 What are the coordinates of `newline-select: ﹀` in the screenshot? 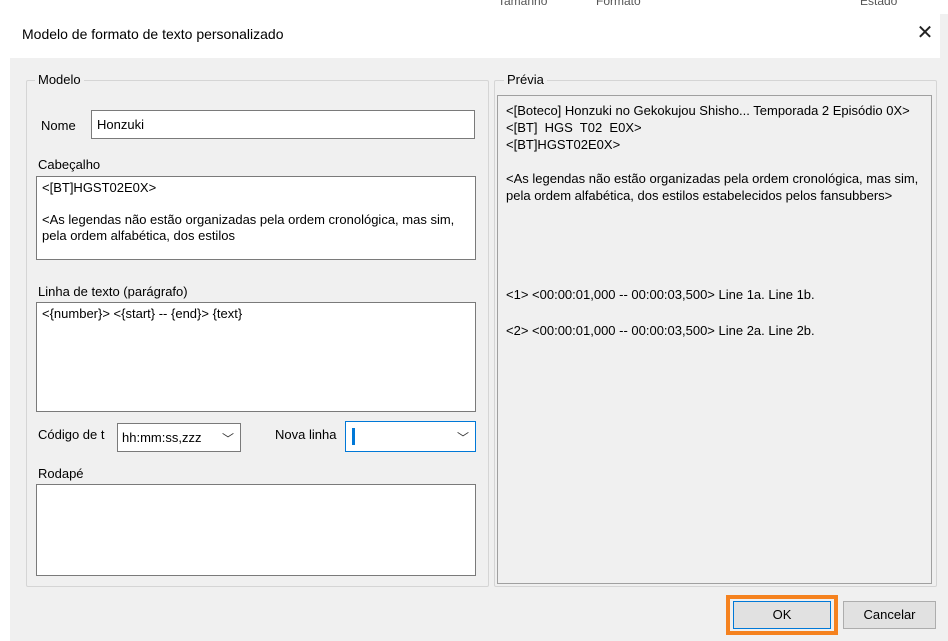 It's located at (410, 436).